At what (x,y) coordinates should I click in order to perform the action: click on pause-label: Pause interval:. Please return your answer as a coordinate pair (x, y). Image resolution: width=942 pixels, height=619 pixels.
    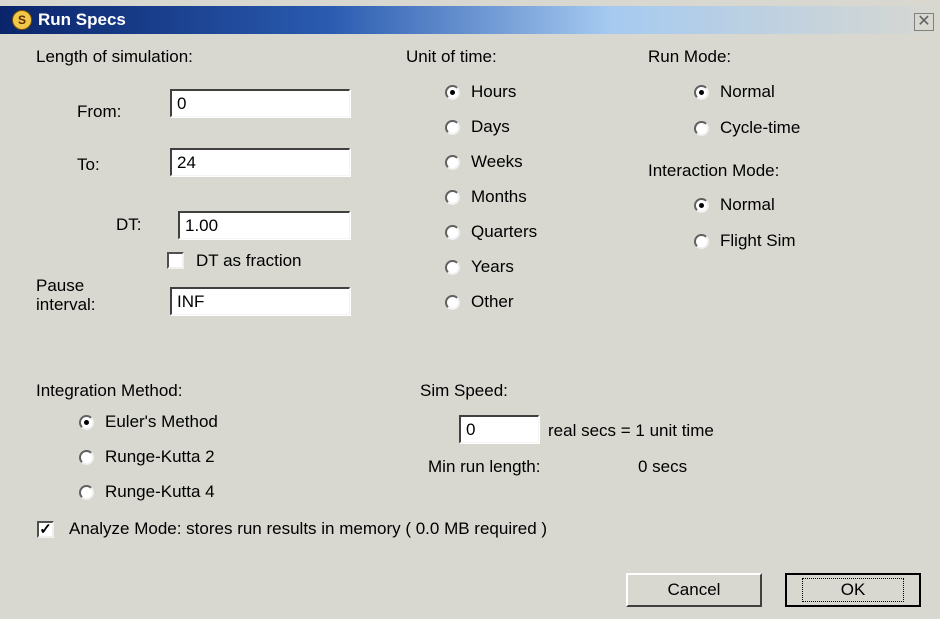
    Looking at the image, I should click on (66, 295).